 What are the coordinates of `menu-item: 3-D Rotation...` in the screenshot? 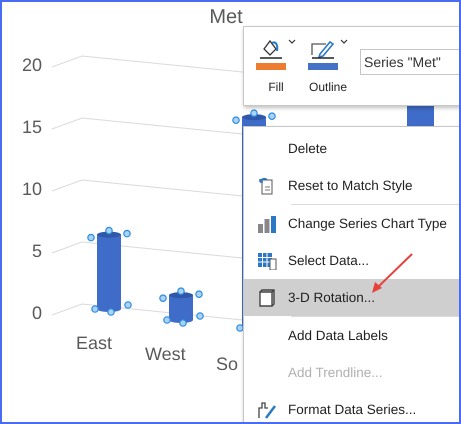 It's located at (351, 297).